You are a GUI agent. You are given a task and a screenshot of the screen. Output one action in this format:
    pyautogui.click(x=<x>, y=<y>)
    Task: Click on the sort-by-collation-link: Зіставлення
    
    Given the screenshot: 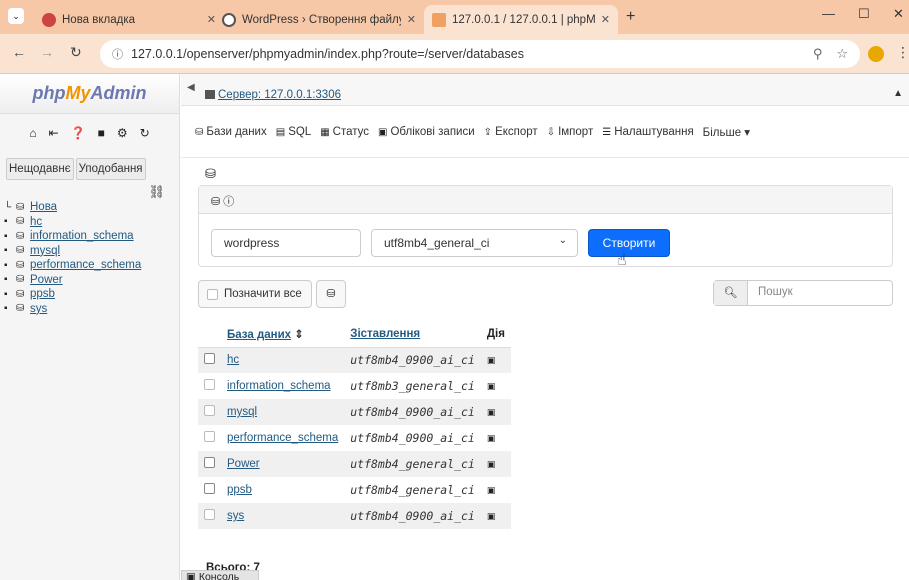 What is the action you would take?
    pyautogui.click(x=385, y=334)
    